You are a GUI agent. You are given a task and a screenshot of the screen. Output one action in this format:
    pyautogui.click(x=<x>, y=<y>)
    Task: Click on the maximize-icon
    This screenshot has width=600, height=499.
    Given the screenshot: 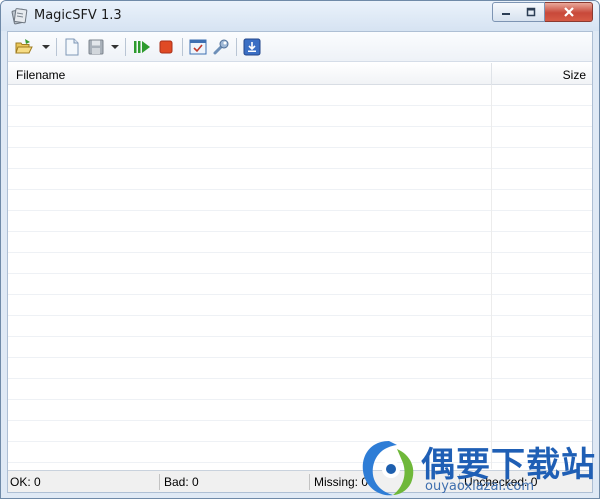 What is the action you would take?
    pyautogui.click(x=531, y=12)
    